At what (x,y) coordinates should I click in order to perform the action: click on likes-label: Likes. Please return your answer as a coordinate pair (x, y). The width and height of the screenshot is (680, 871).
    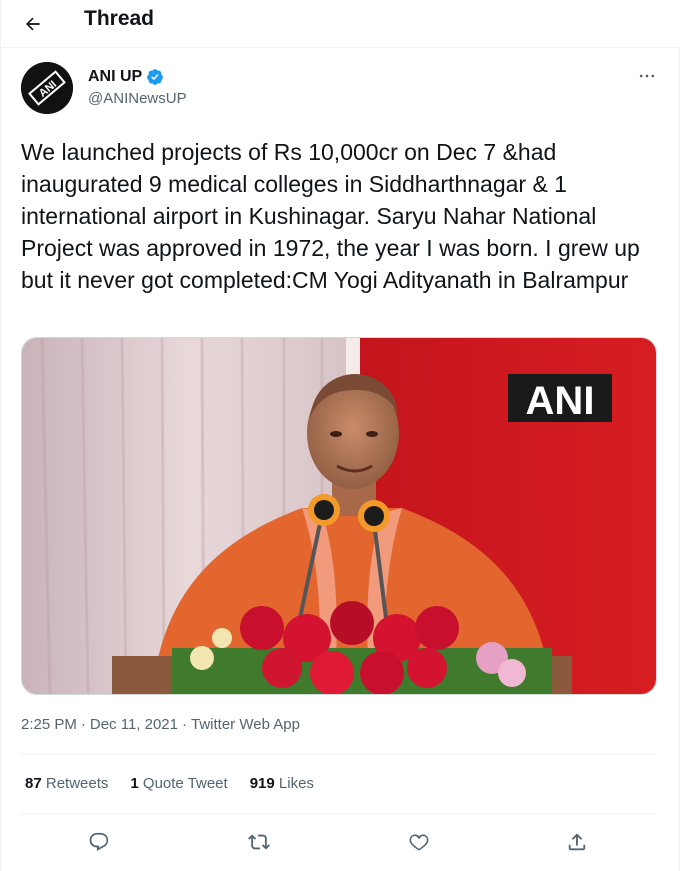
    Looking at the image, I should click on (296, 783).